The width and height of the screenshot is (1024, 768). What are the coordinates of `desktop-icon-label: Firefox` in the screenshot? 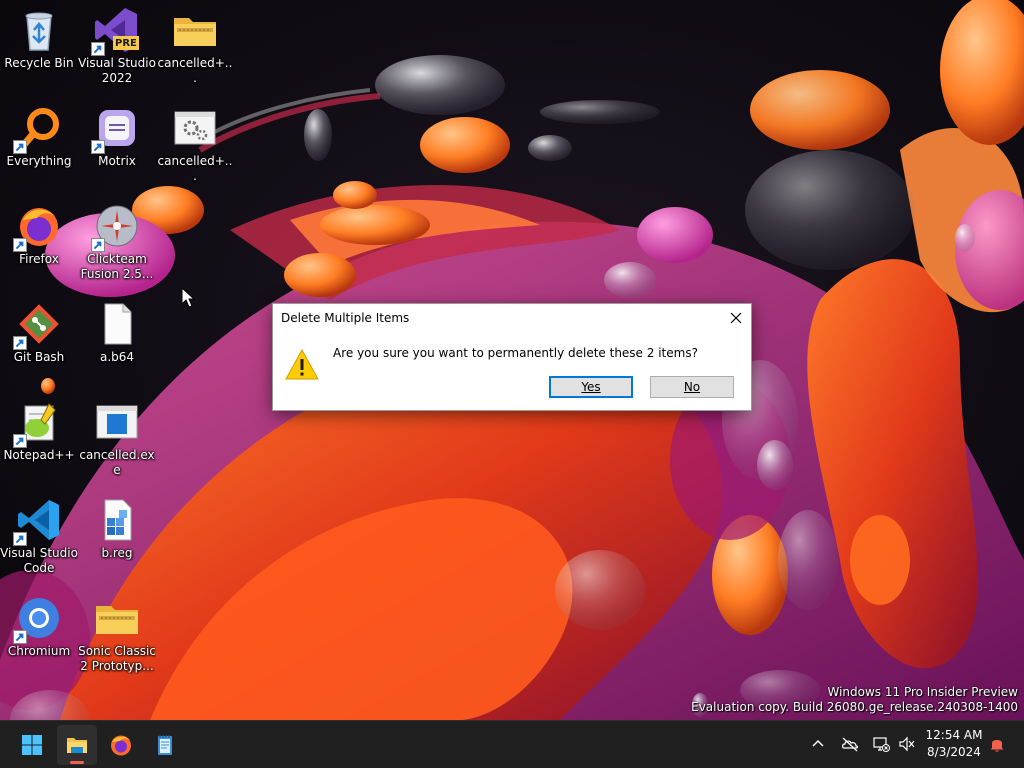 It's located at (39, 259).